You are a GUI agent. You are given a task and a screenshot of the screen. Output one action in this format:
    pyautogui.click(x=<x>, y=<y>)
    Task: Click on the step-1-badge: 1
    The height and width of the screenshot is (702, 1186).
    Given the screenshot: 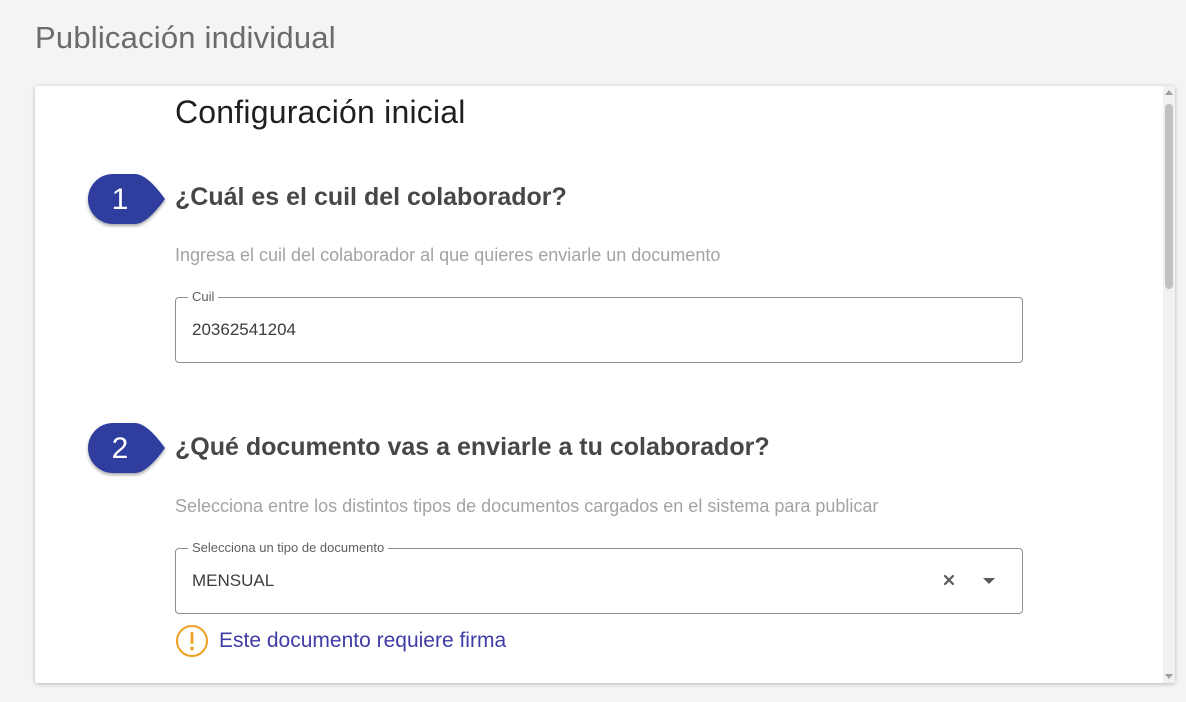 What is the action you would take?
    pyautogui.click(x=126, y=200)
    